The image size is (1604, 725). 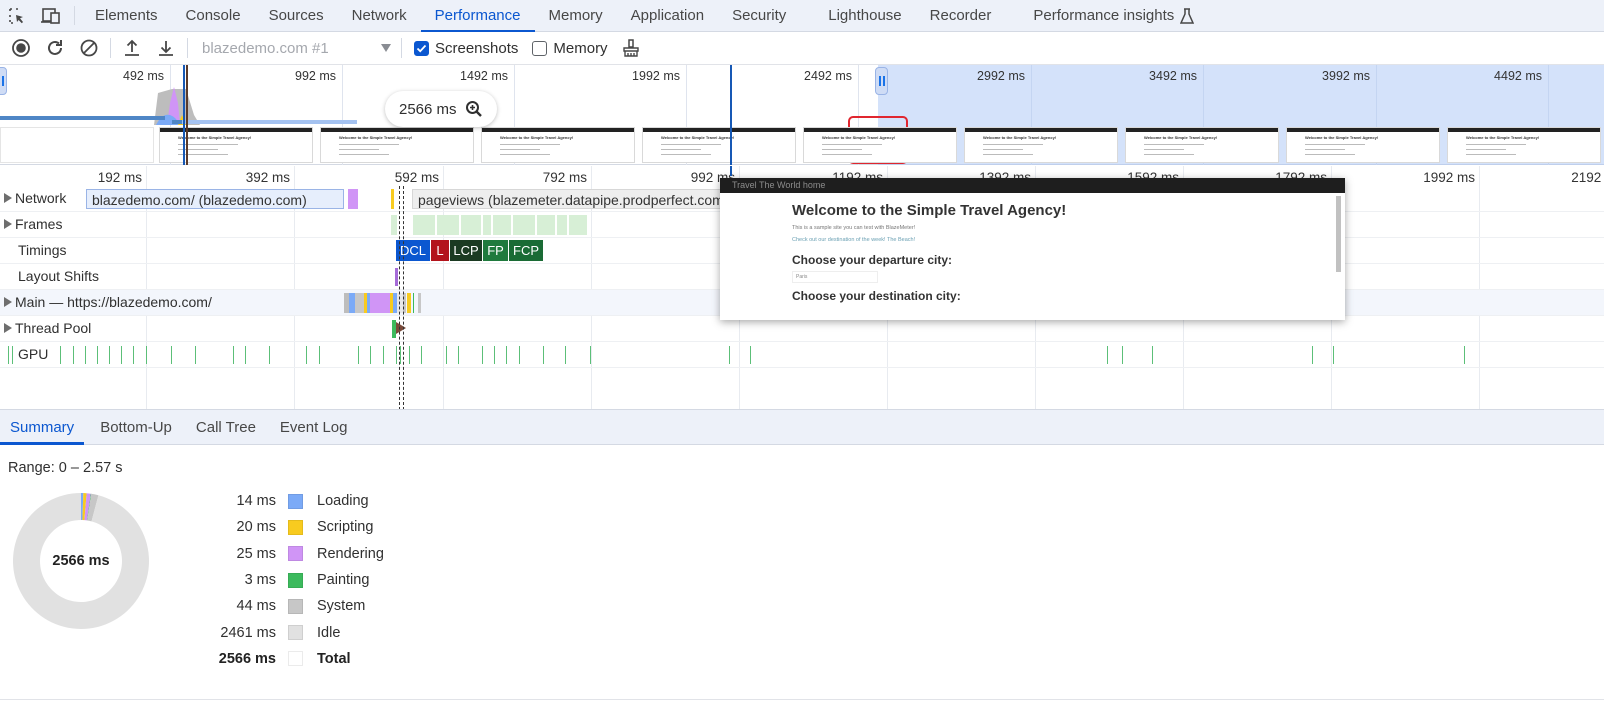 What do you see at coordinates (55, 48) in the screenshot?
I see `reload-record-button` at bounding box center [55, 48].